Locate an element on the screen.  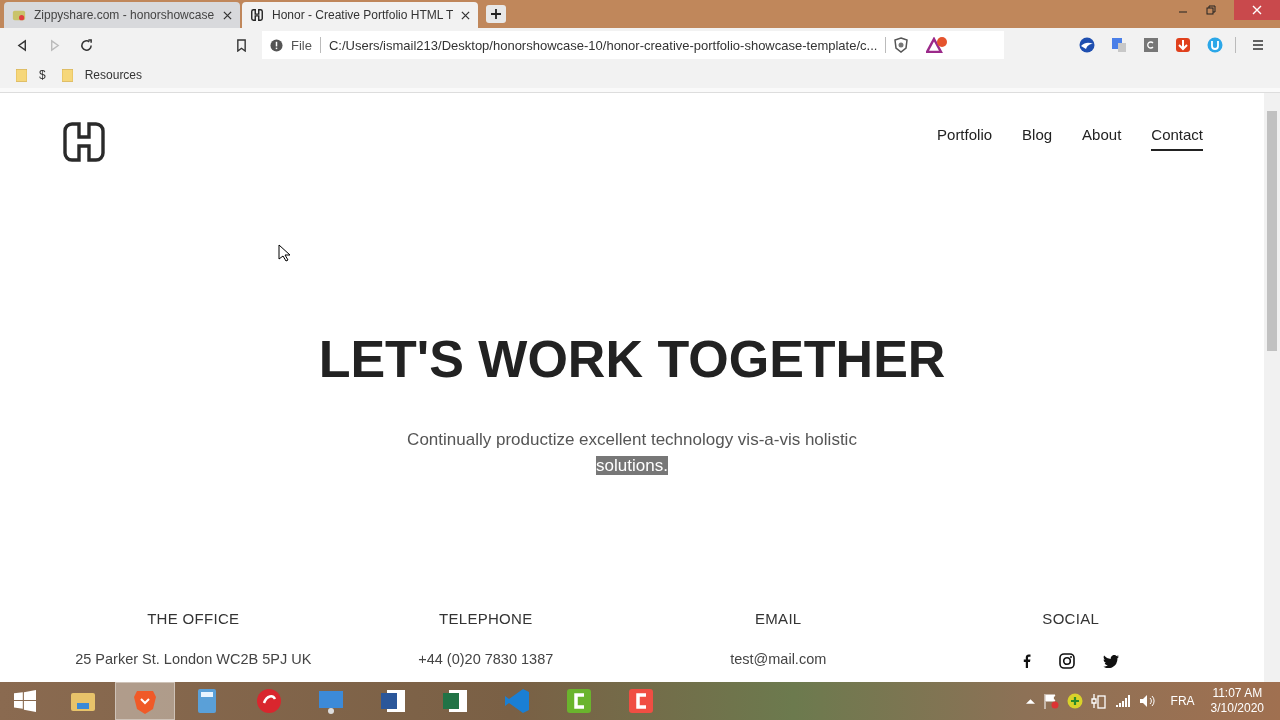
caret-icon is located at coordinates (1030, 701).